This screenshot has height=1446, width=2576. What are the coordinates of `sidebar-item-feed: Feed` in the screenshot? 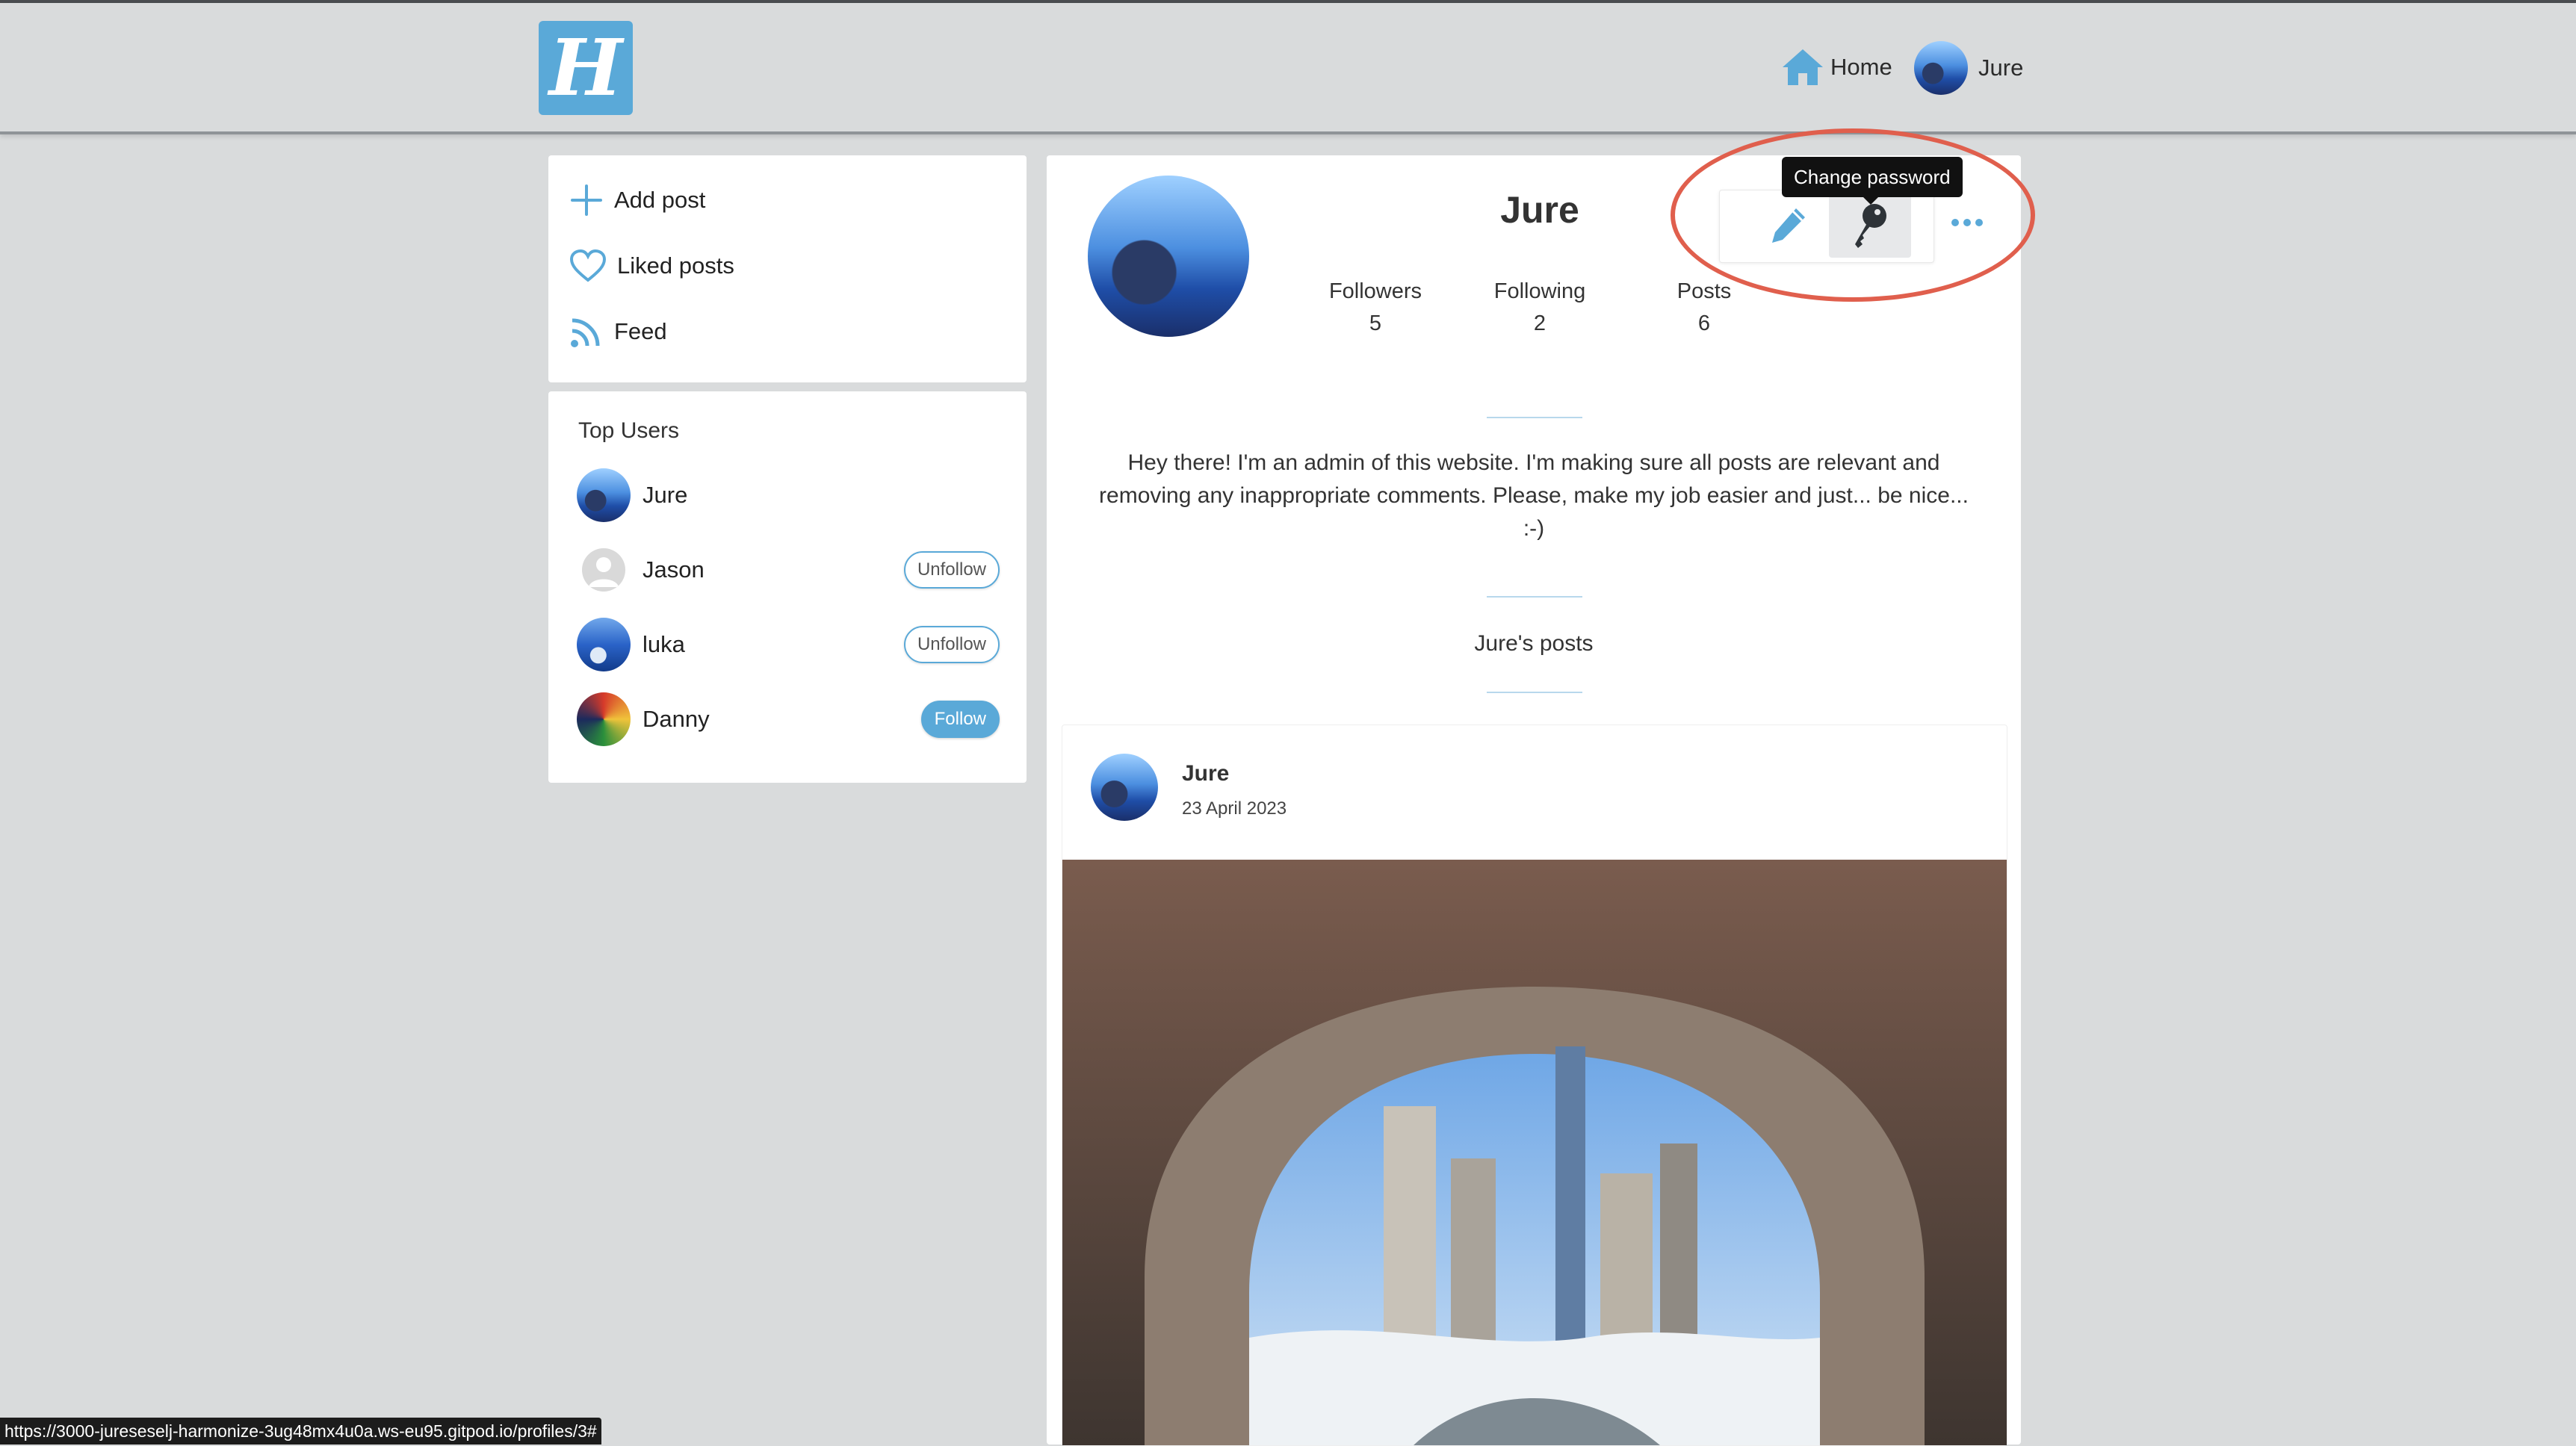 It's located at (618, 331).